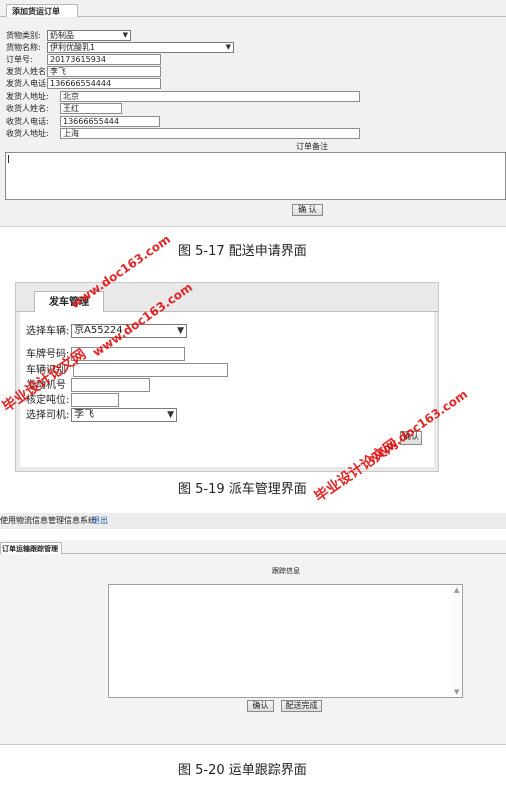 The height and width of the screenshot is (786, 506). I want to click on sender-address-input: 北京, so click(210, 96).